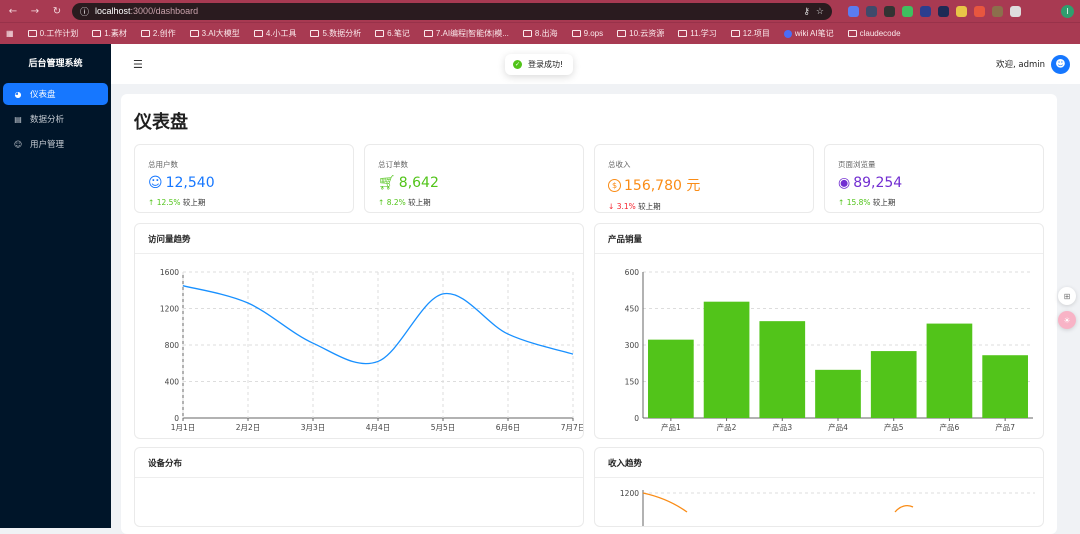  I want to click on bookmark-item: 12.项目, so click(750, 33).